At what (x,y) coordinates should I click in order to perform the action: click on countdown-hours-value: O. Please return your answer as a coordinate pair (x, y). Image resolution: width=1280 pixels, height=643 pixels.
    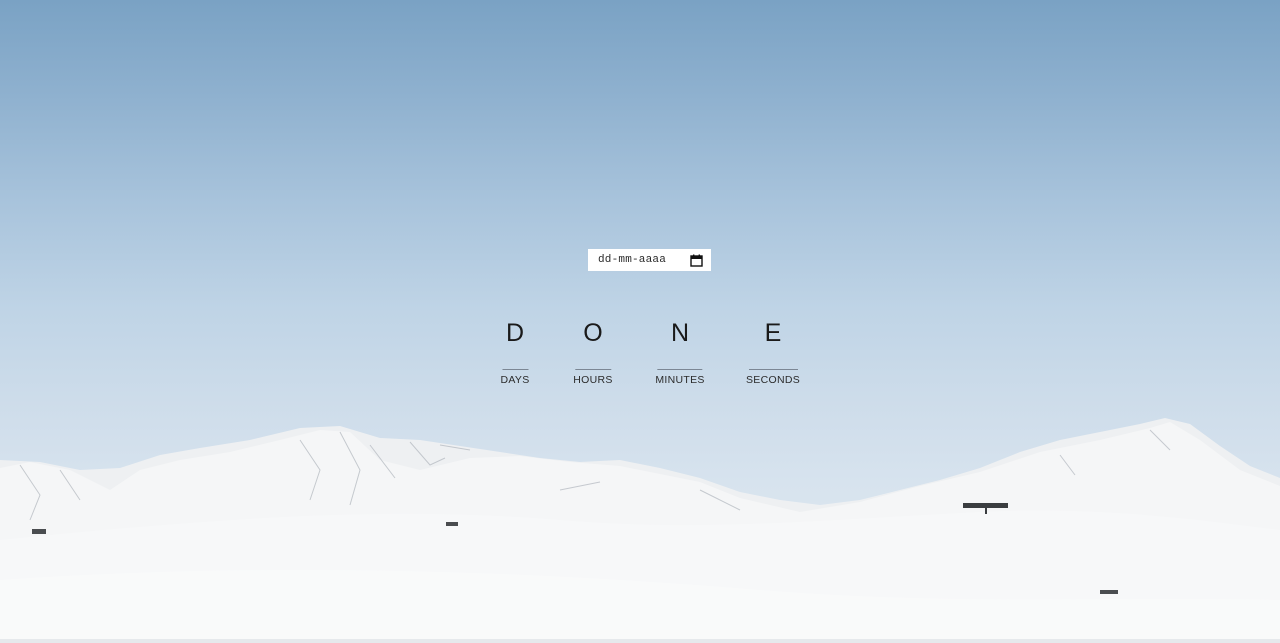
    Looking at the image, I should click on (593, 333).